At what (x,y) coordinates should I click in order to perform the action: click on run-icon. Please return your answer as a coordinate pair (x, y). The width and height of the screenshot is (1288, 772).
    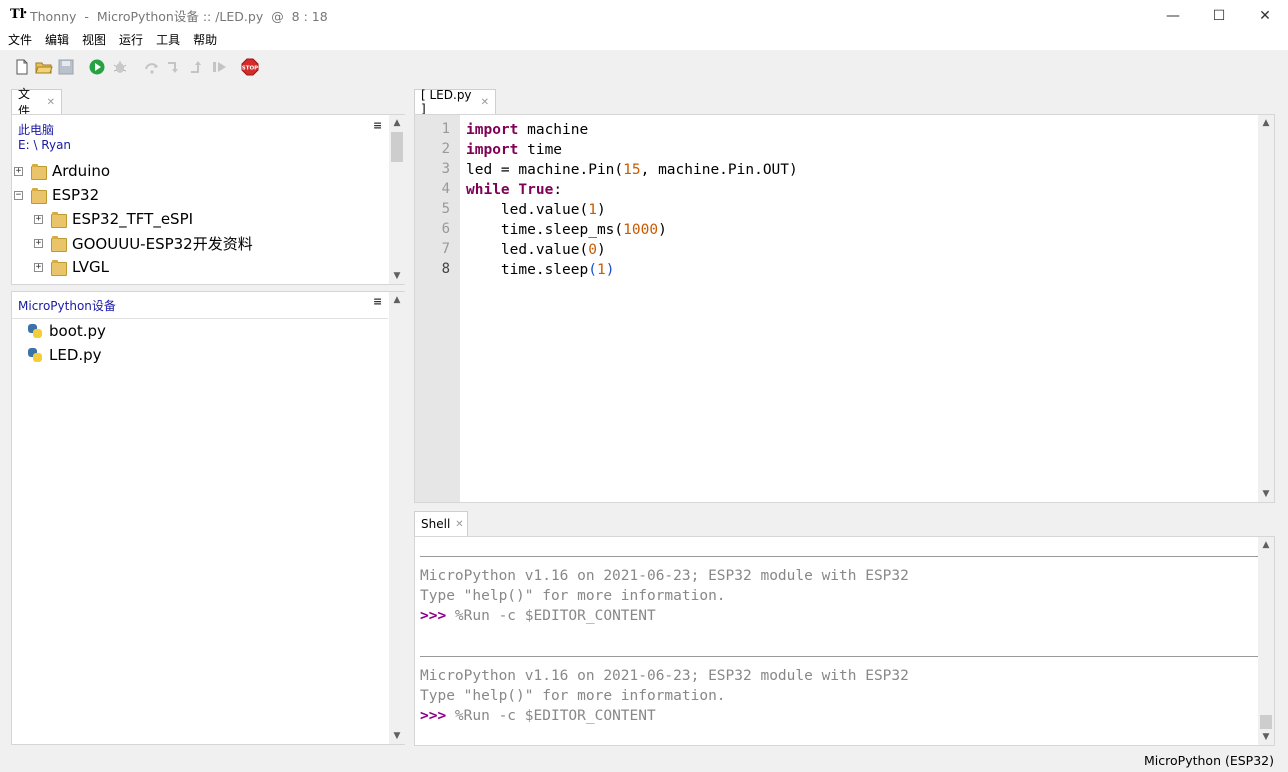
    Looking at the image, I should click on (97, 67).